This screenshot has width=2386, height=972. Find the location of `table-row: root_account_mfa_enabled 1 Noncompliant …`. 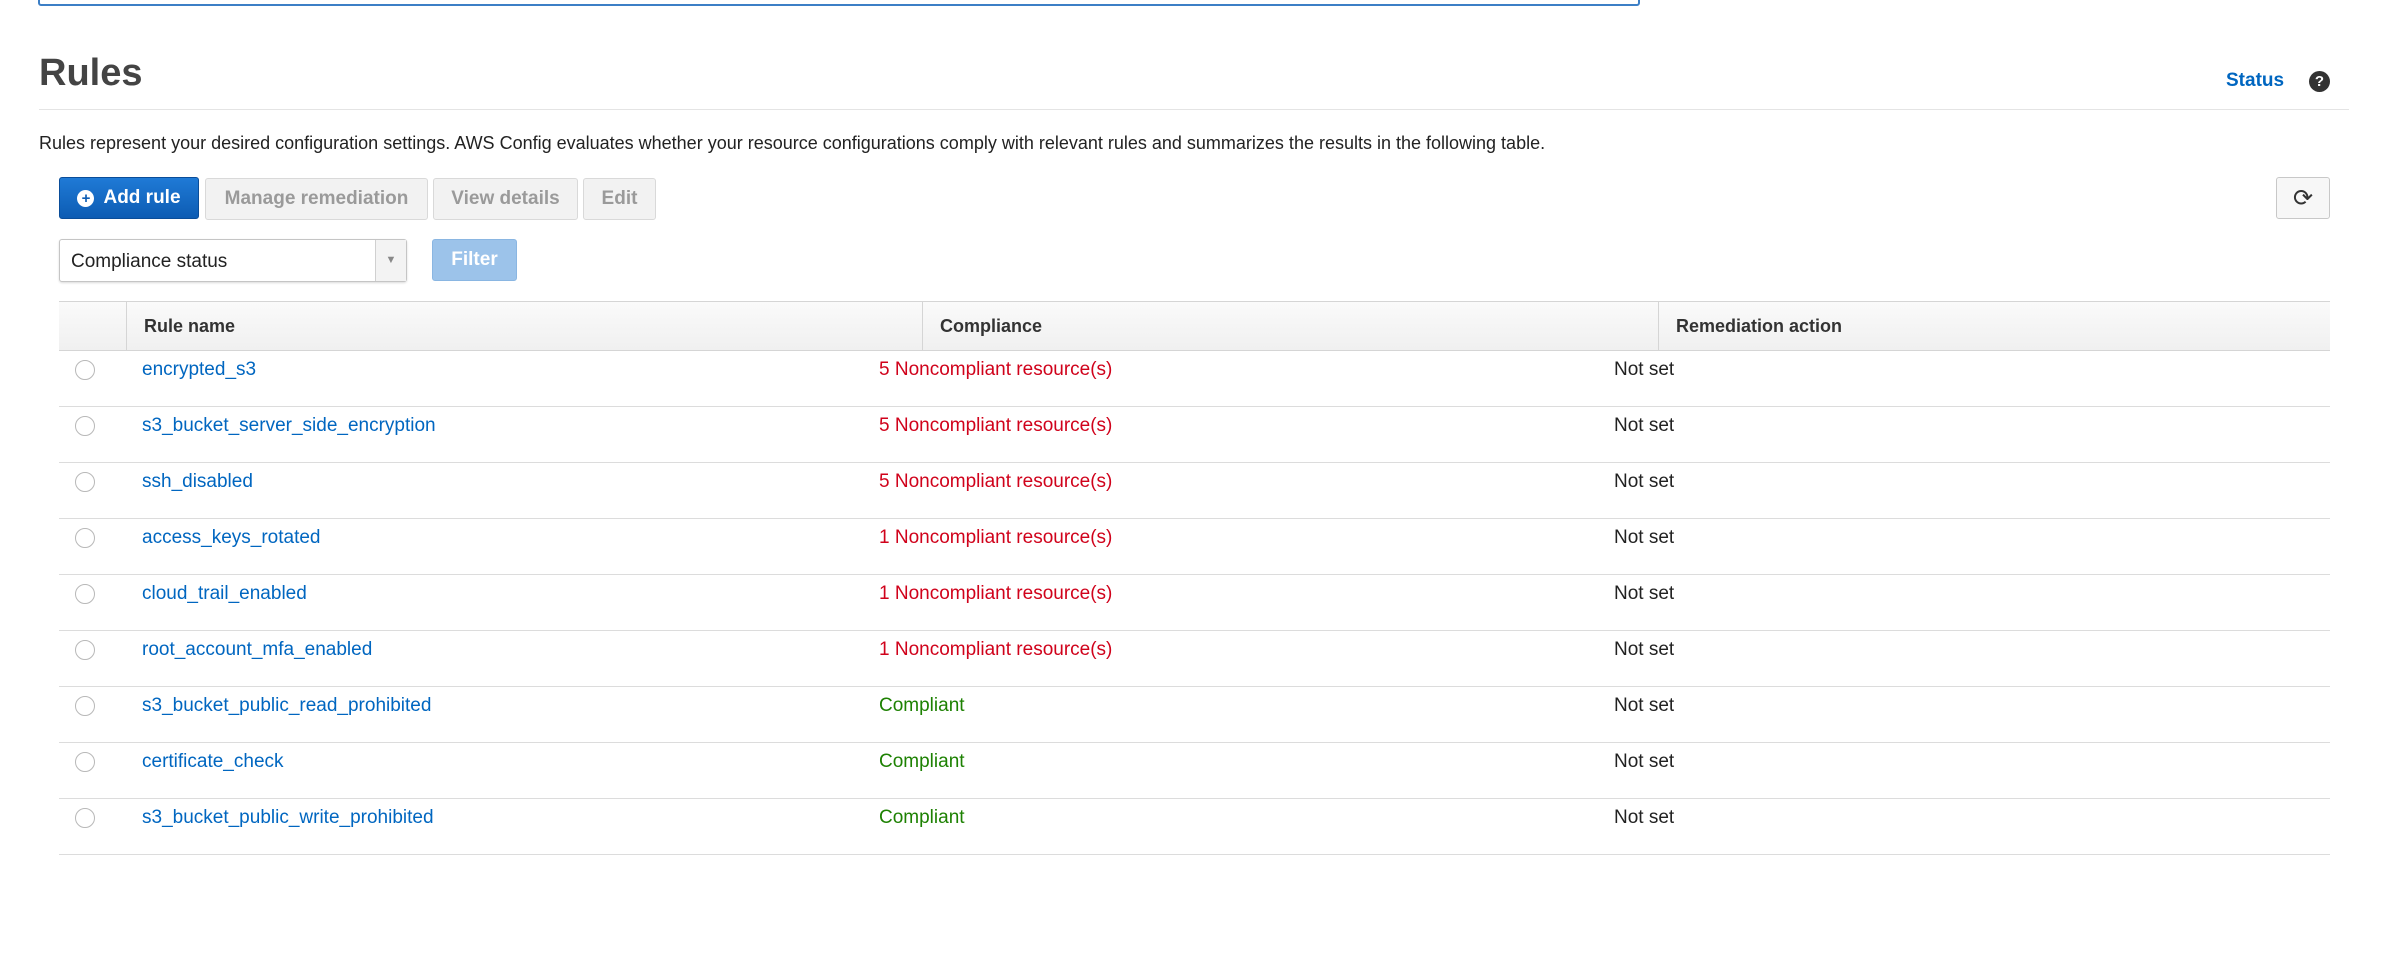

table-row: root_account_mfa_enabled 1 Noncompliant … is located at coordinates (1194, 659).